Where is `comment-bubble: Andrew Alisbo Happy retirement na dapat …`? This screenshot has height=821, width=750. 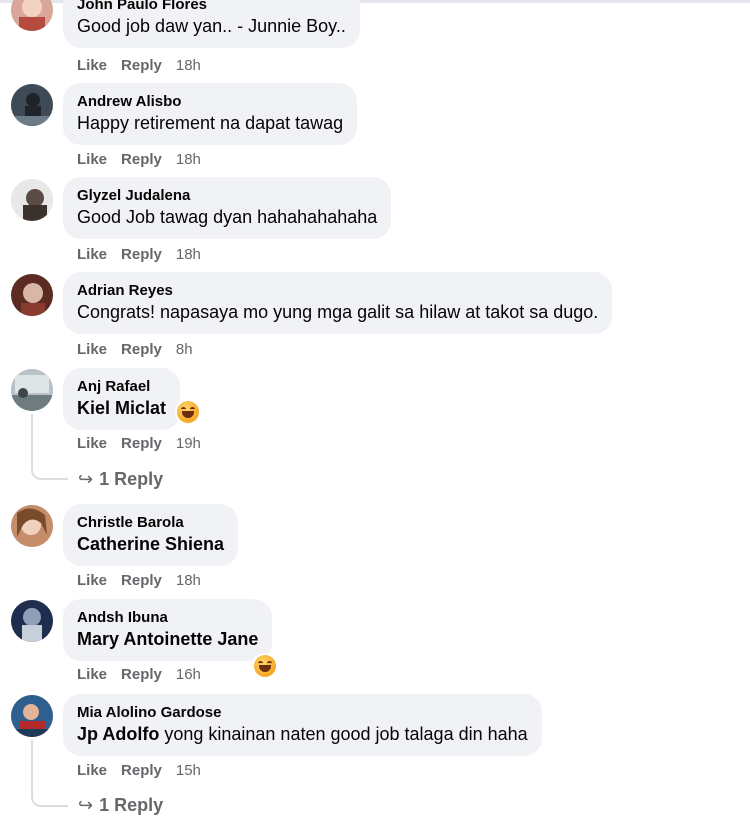
comment-bubble: Andrew Alisbo Happy retirement na dapat … is located at coordinates (210, 114).